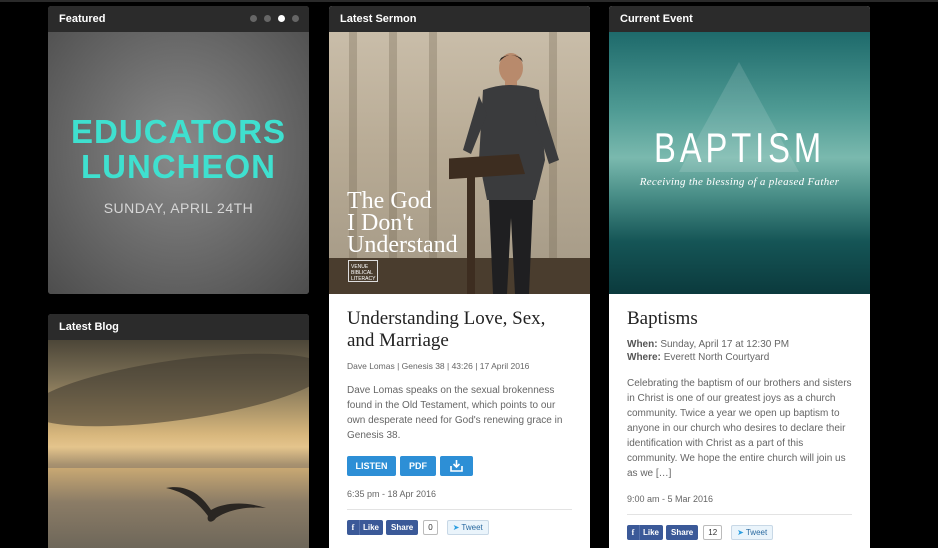 The image size is (938, 548). I want to click on blog-header: Latest Blog, so click(178, 327).